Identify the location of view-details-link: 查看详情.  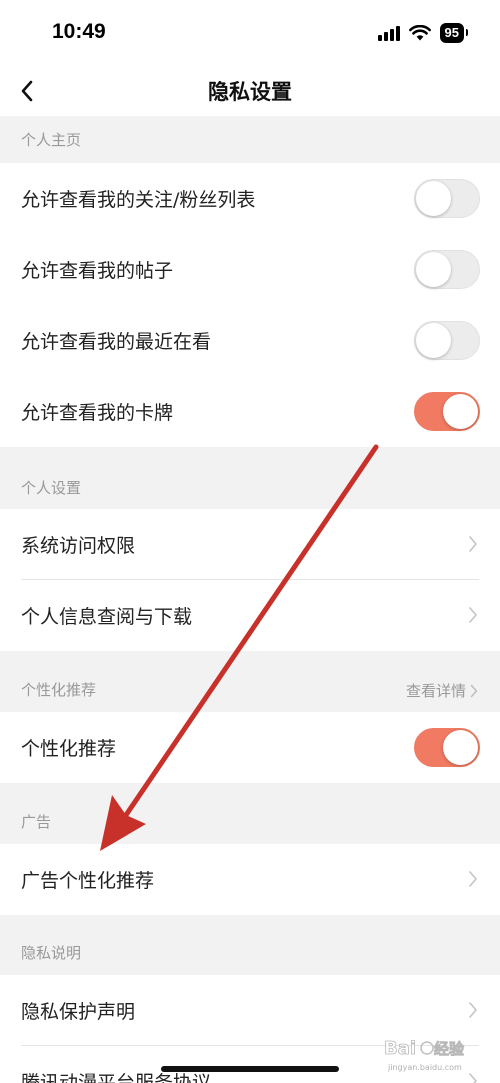
(442, 690).